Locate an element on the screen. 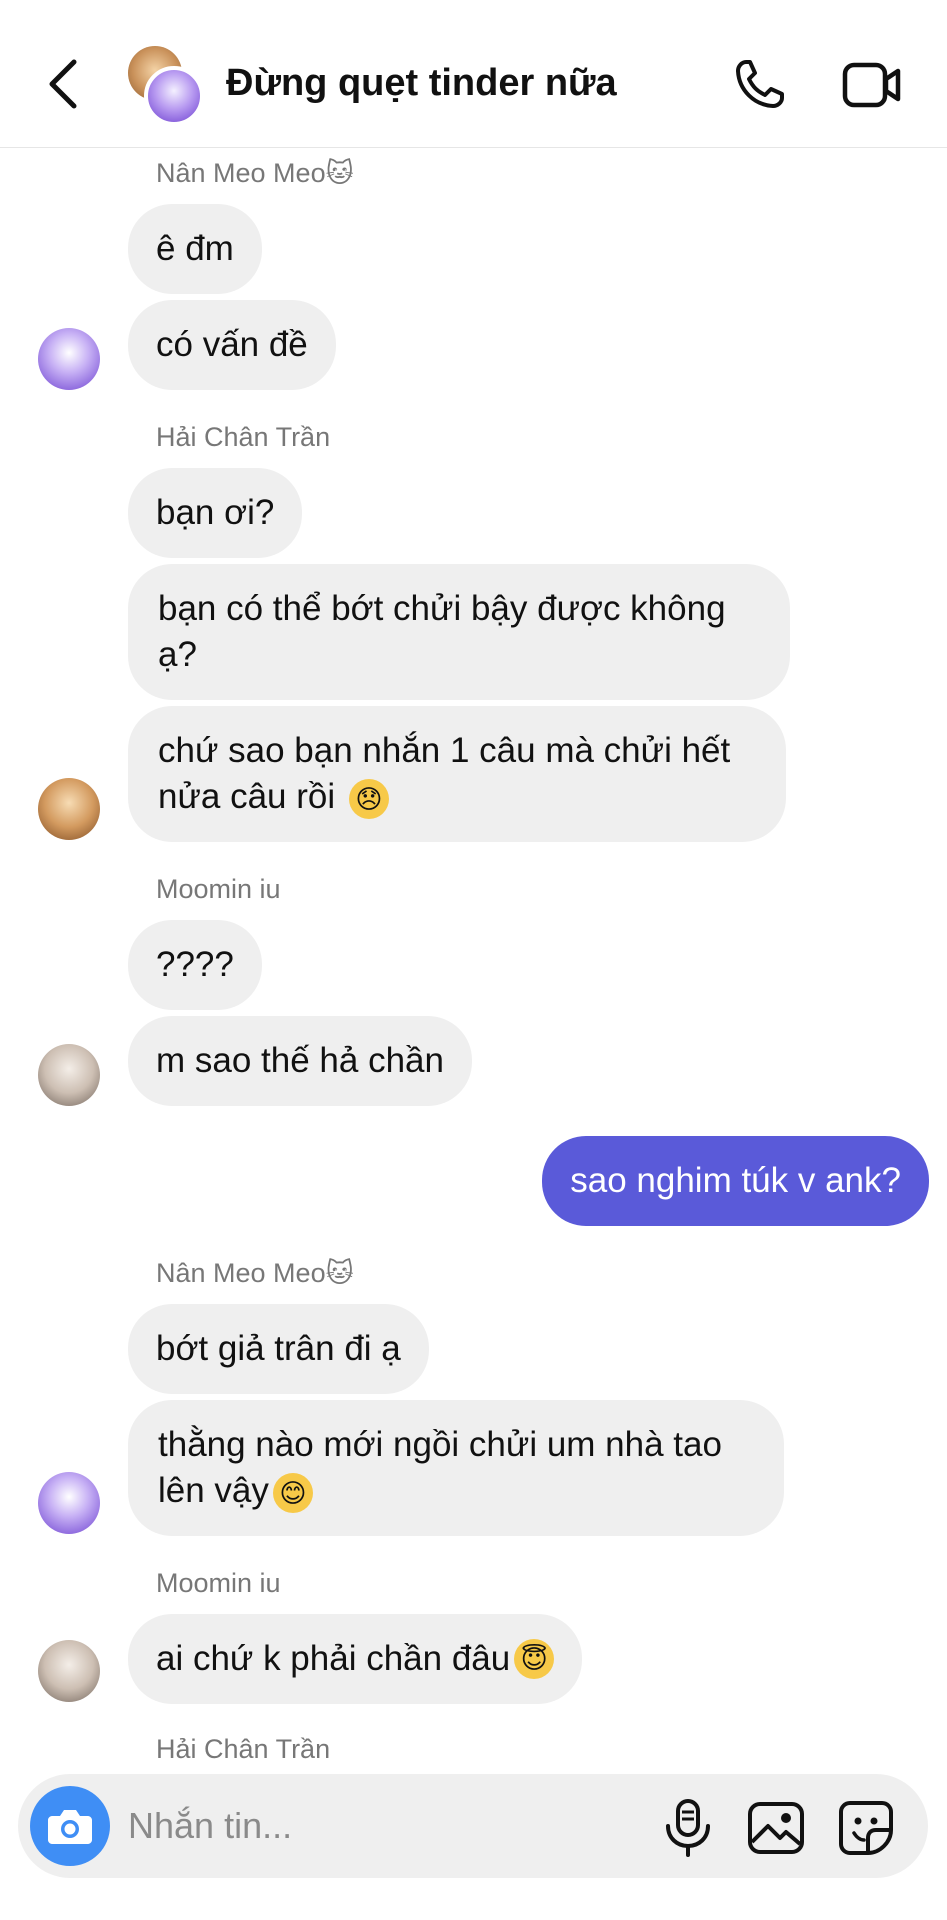 The width and height of the screenshot is (947, 1920). message-text: nửa câu rồi is located at coordinates (251, 796).